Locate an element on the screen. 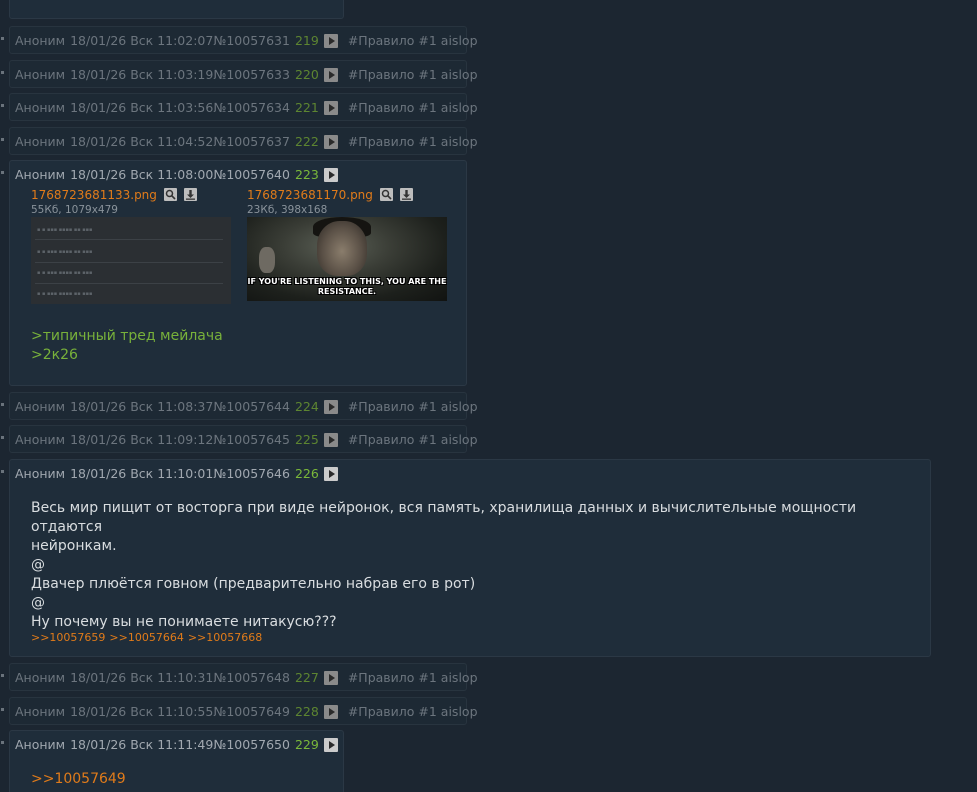 The image size is (977, 792). post-count: 219 is located at coordinates (306, 40).